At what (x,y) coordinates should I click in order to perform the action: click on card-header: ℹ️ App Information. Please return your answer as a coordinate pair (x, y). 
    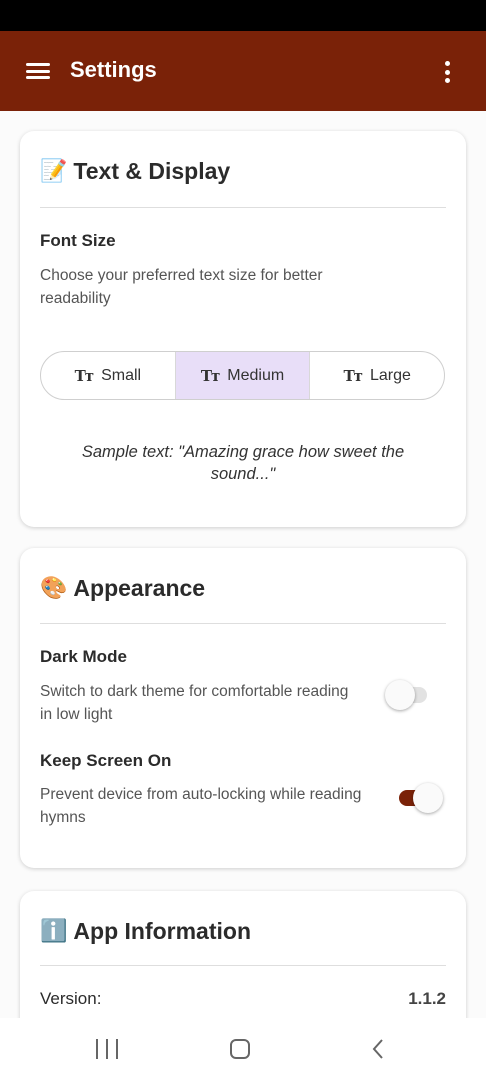
    Looking at the image, I should click on (145, 931).